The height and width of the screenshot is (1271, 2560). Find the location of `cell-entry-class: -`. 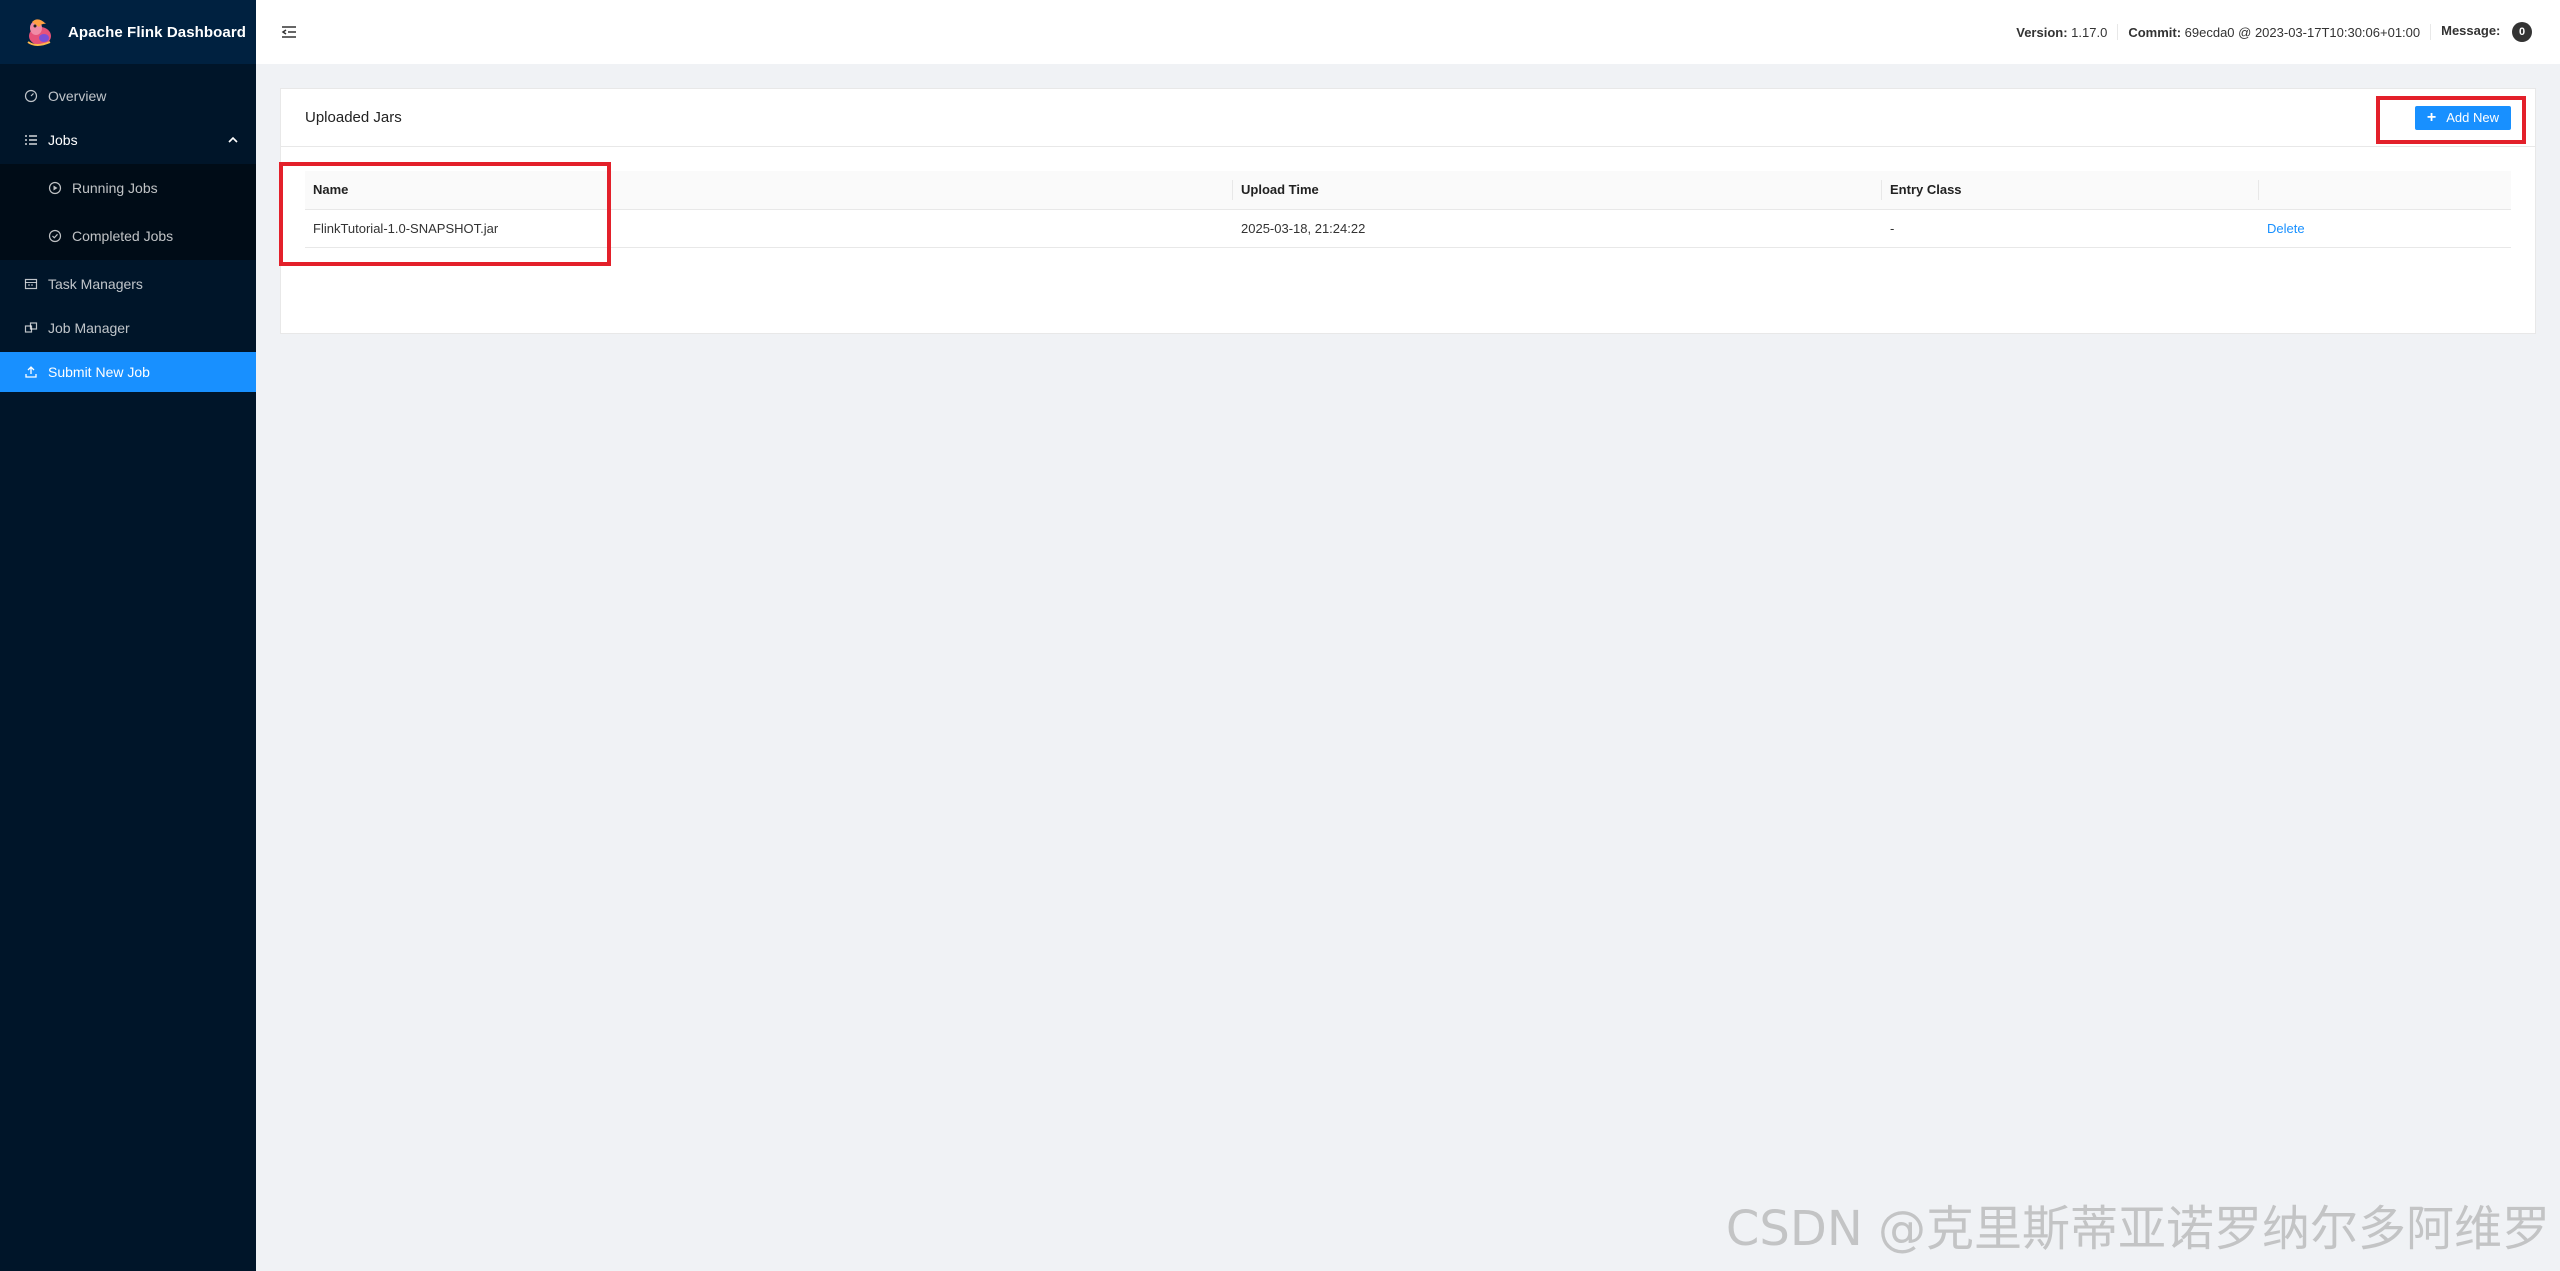

cell-entry-class: - is located at coordinates (2070, 228).